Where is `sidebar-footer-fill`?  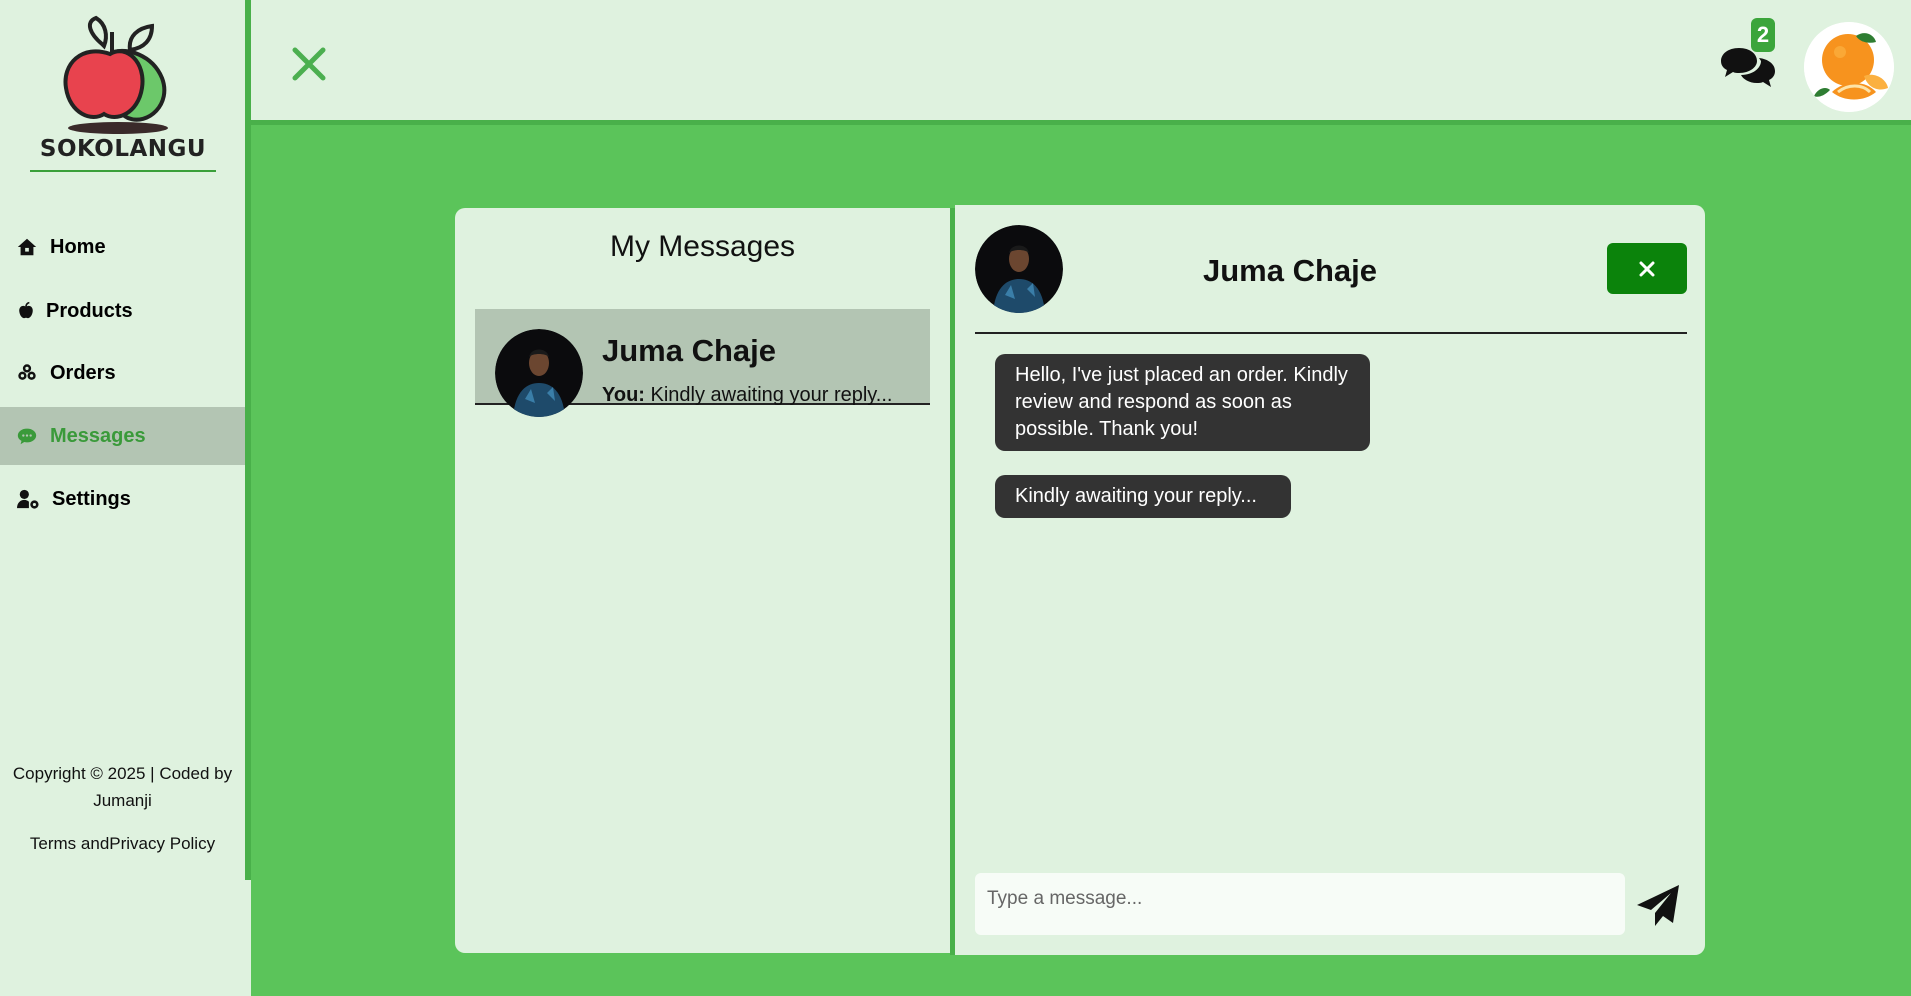
sidebar-footer-fill is located at coordinates (125, 938).